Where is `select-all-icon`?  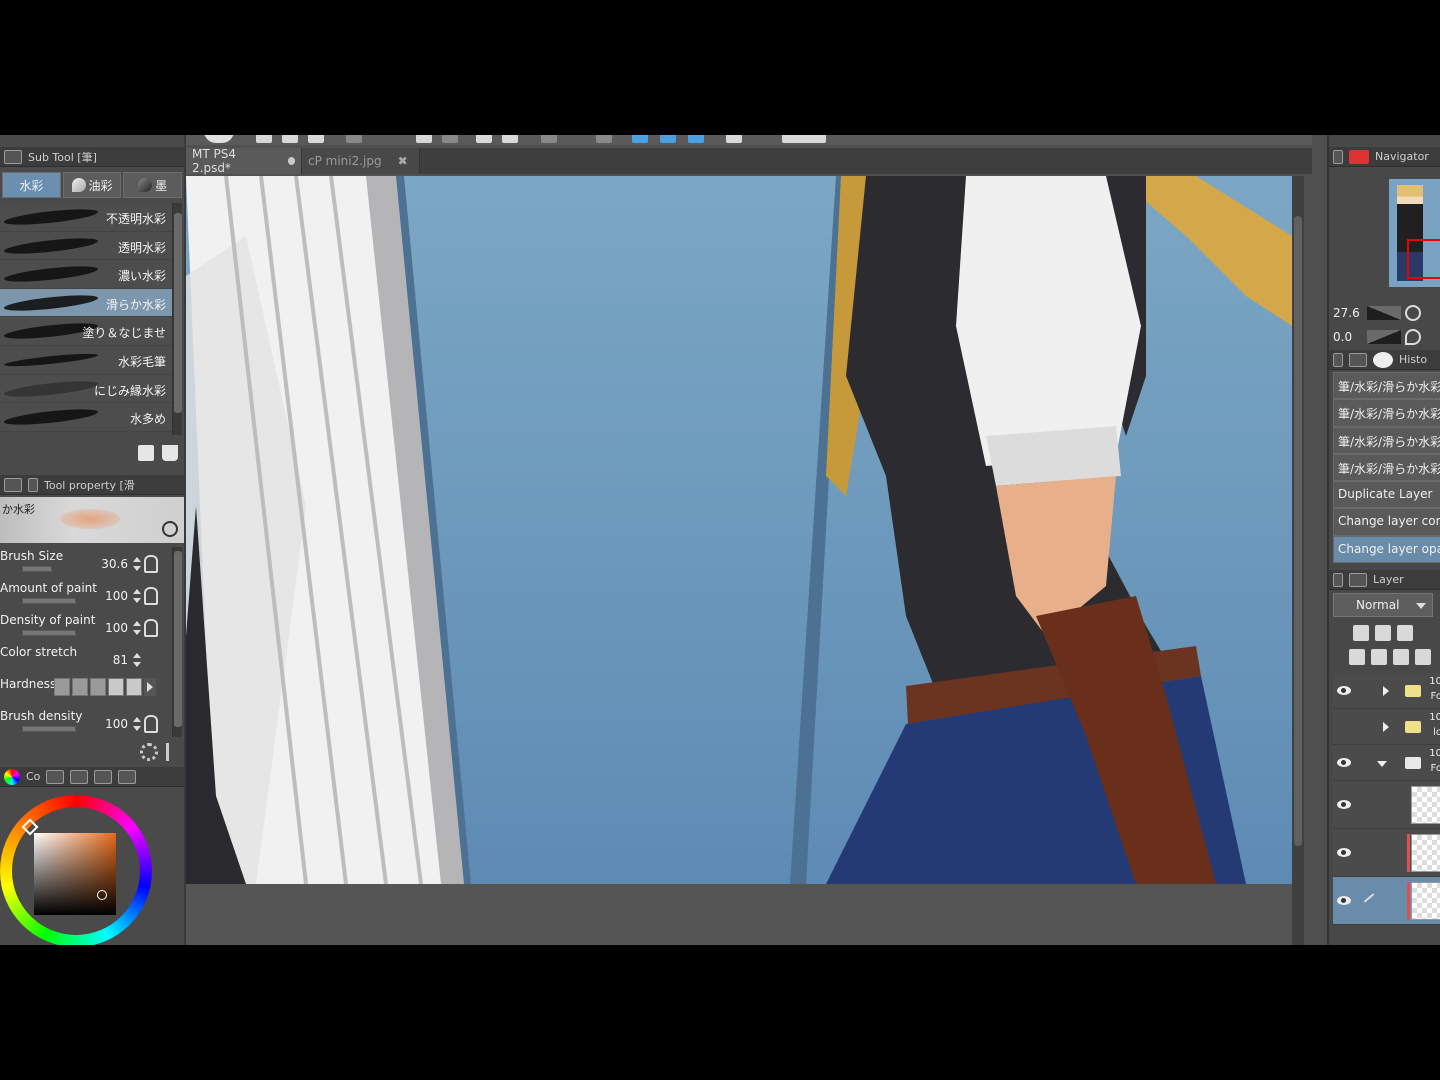 select-all-icon is located at coordinates (604, 139).